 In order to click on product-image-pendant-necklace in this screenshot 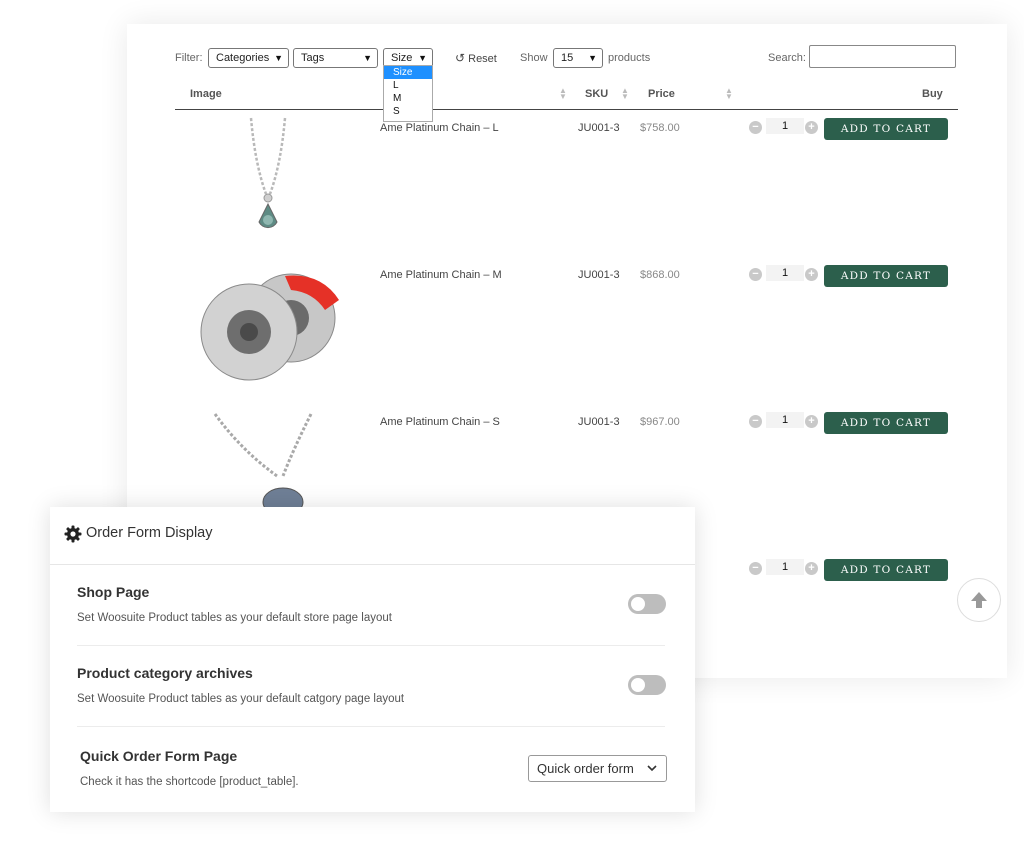, I will do `click(268, 176)`.